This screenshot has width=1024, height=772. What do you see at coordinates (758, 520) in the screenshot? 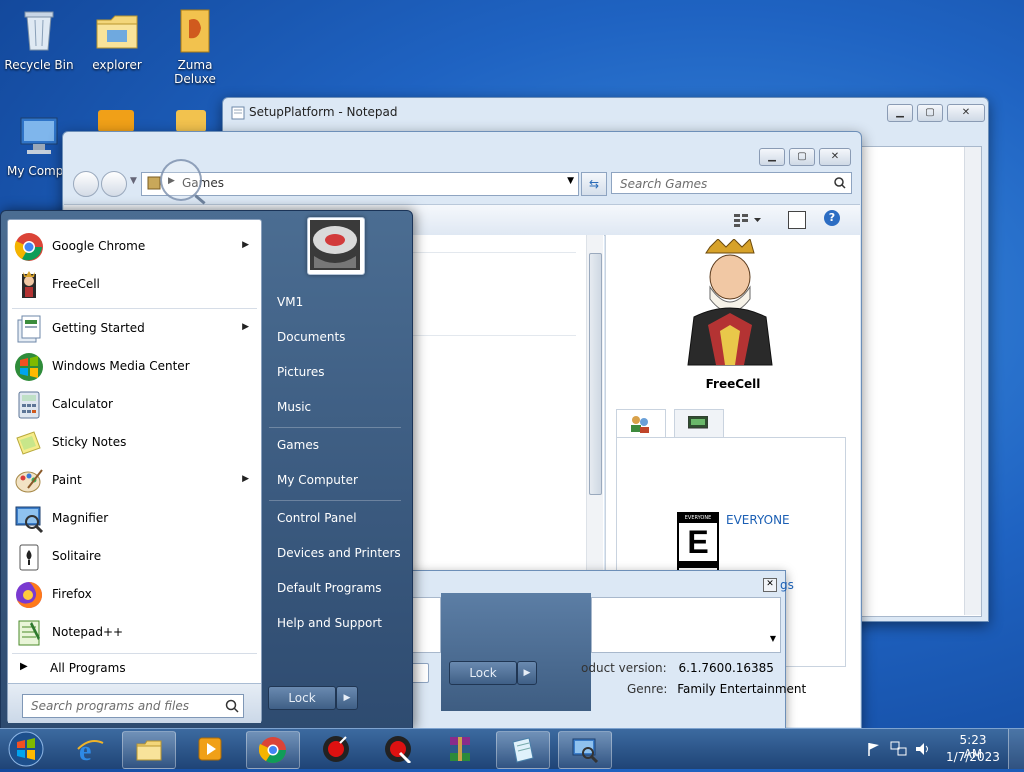
I see `rating-link: EVERYONE` at bounding box center [758, 520].